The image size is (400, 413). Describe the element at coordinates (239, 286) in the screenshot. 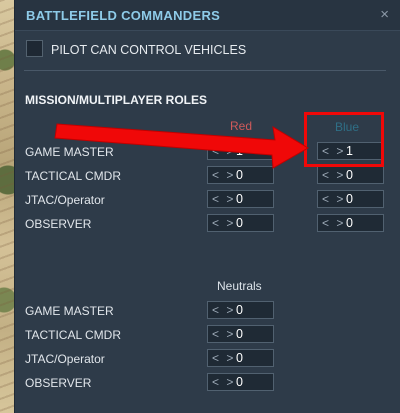

I see `neutrals-column-header: Neutrals` at that location.